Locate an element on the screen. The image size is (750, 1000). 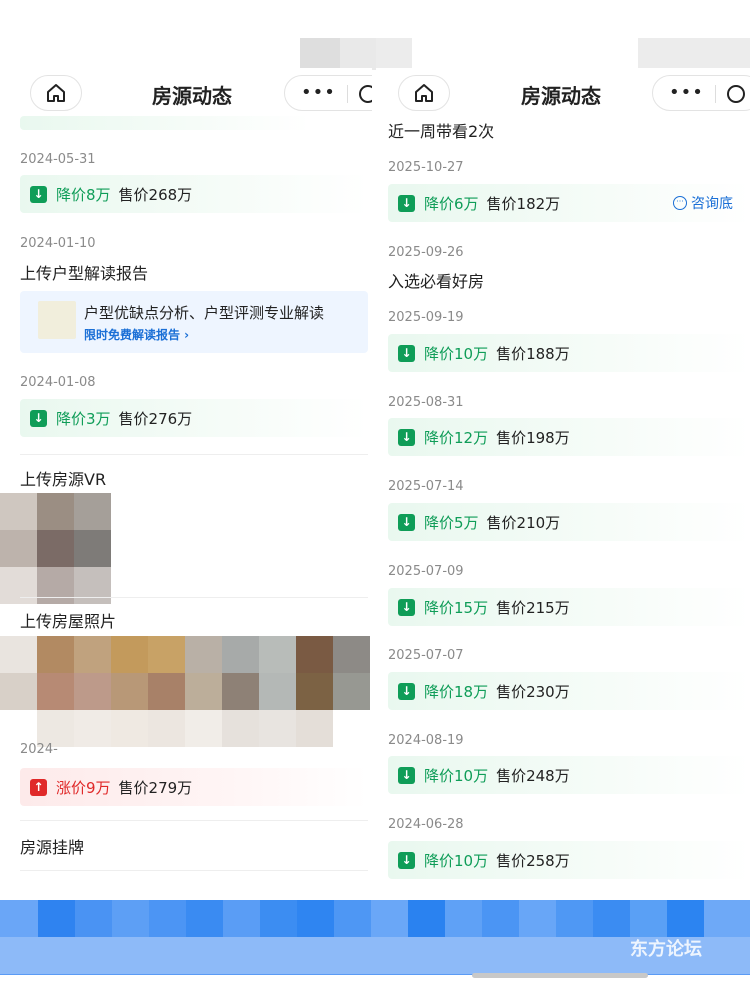
record-date: 2024-06-28 is located at coordinates (426, 824).